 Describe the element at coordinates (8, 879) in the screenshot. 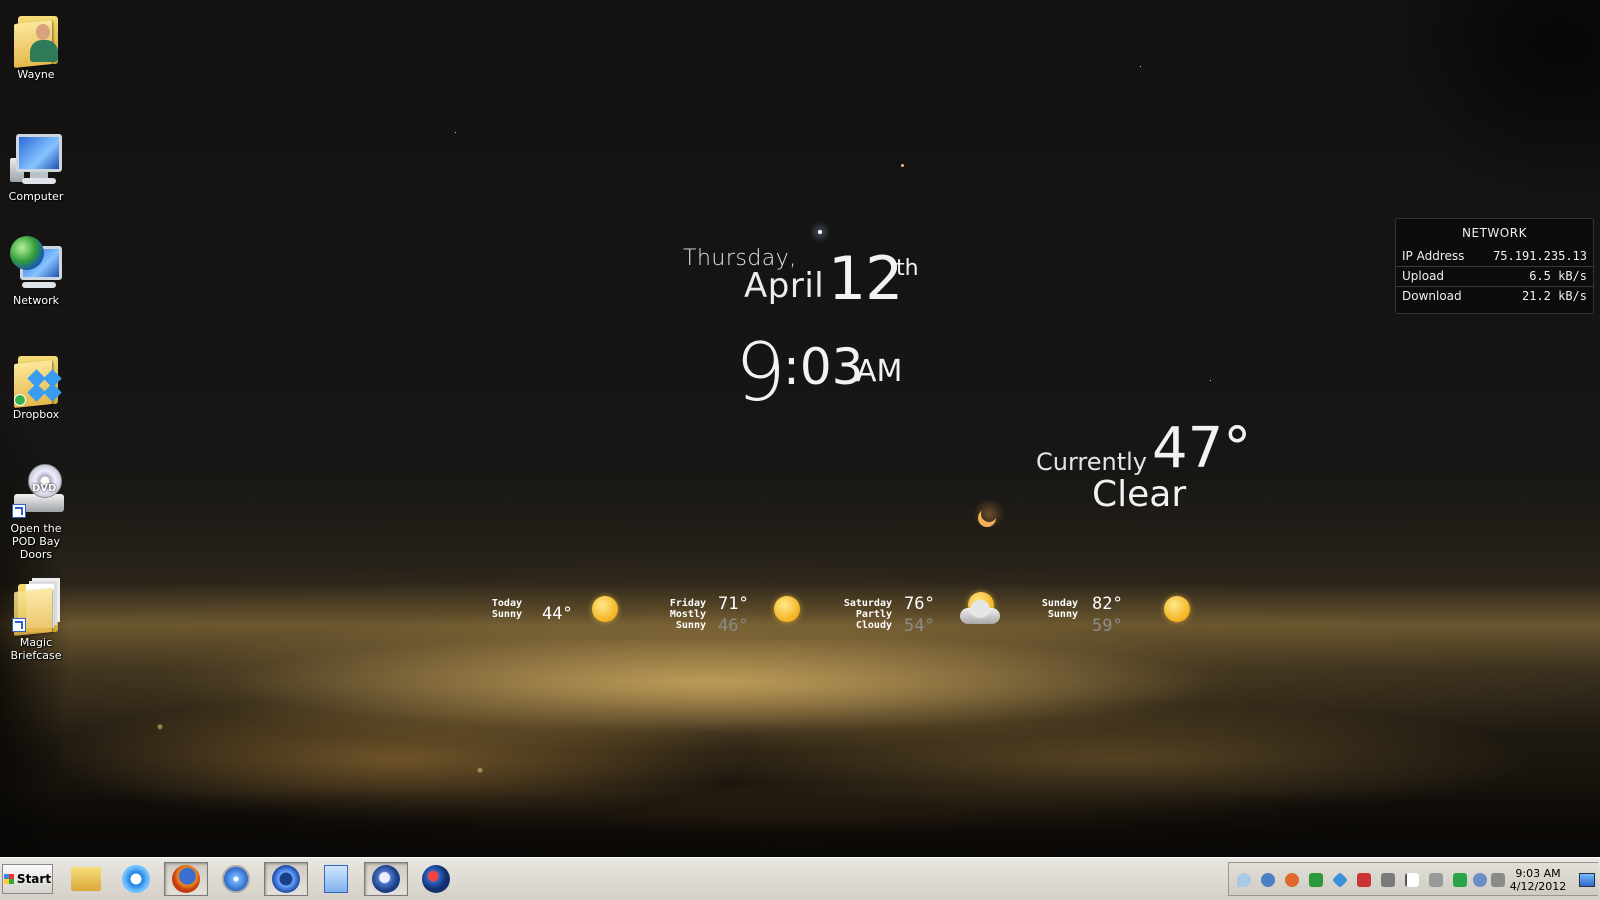

I see `windows-logo-icon` at that location.